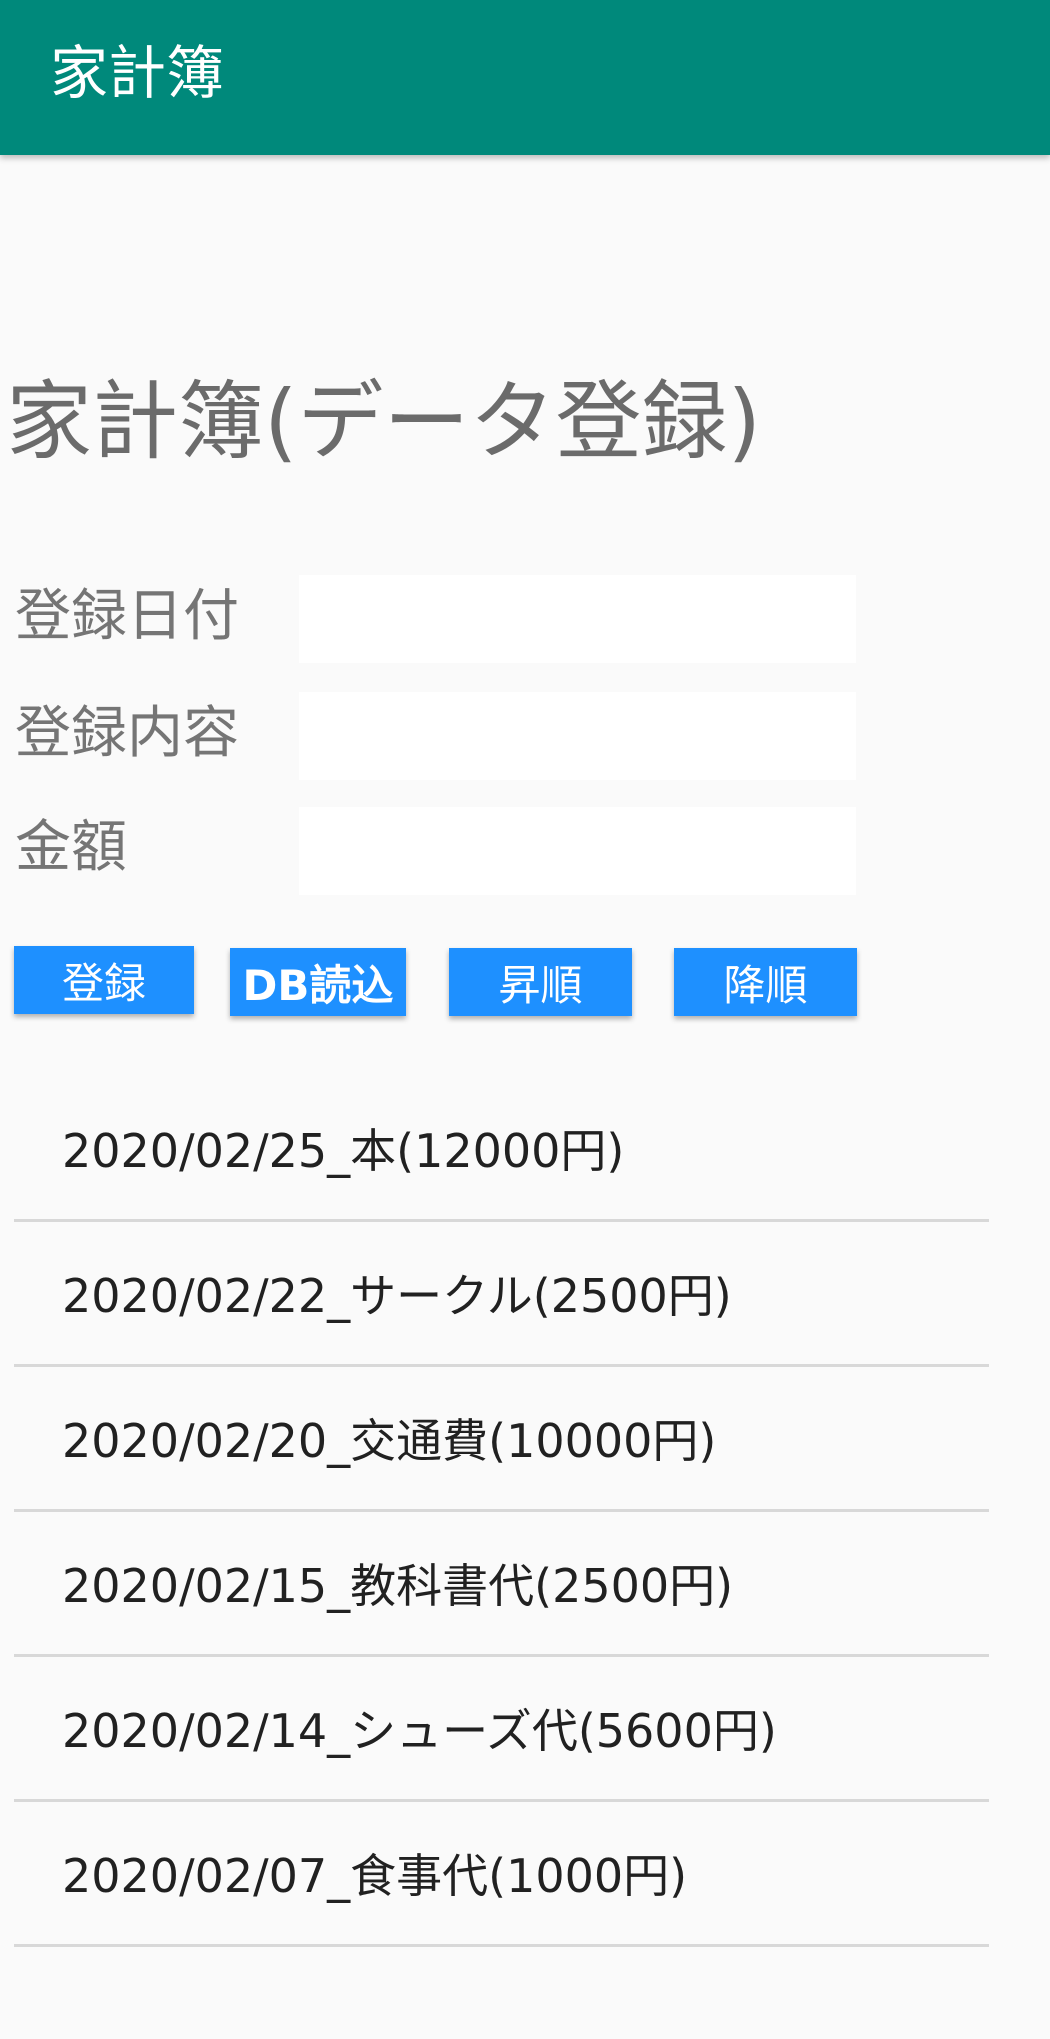  What do you see at coordinates (501, 1729) in the screenshot?
I see `list-item: 2020/02/14_シューズ代(5600円)` at bounding box center [501, 1729].